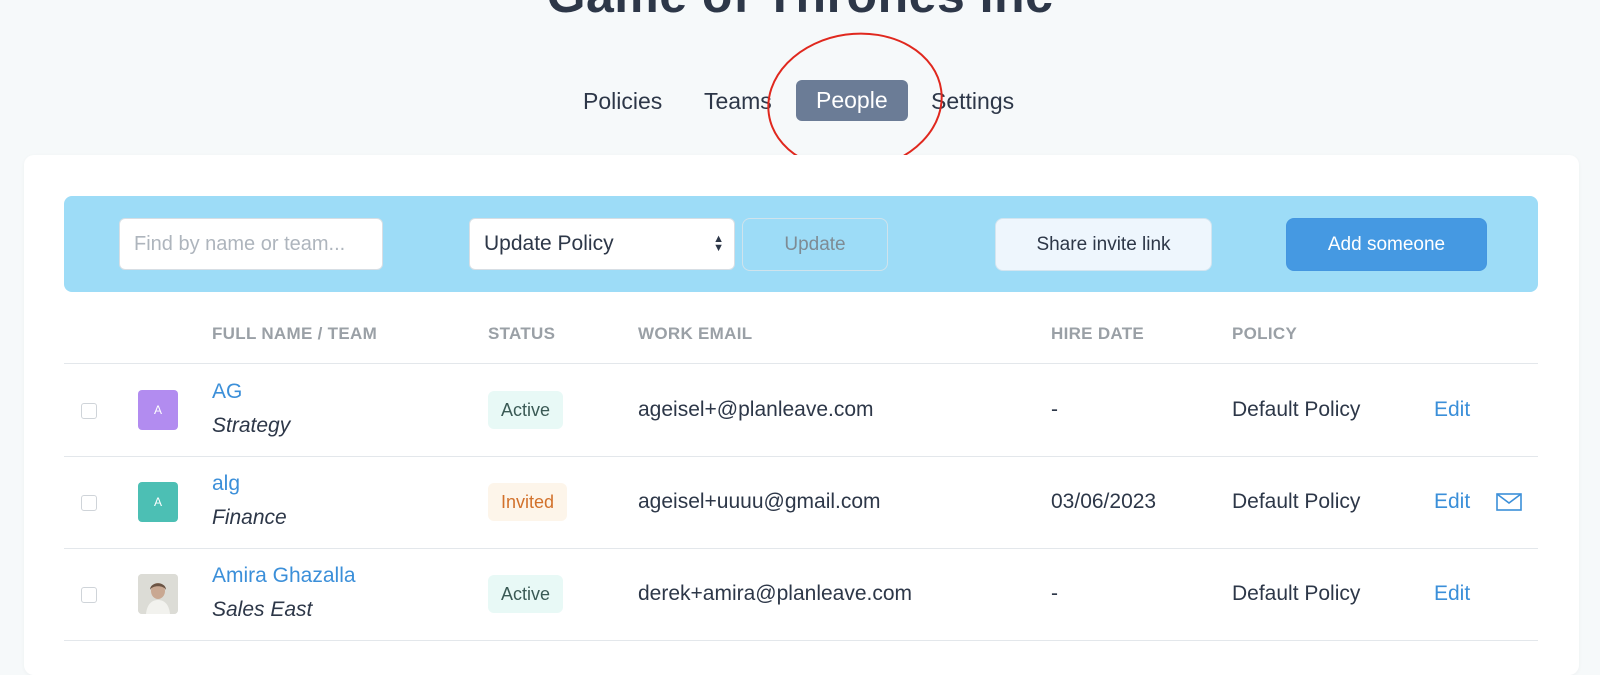  Describe the element at coordinates (1103, 244) in the screenshot. I see `share-invite-link-button: Share invite link` at that location.